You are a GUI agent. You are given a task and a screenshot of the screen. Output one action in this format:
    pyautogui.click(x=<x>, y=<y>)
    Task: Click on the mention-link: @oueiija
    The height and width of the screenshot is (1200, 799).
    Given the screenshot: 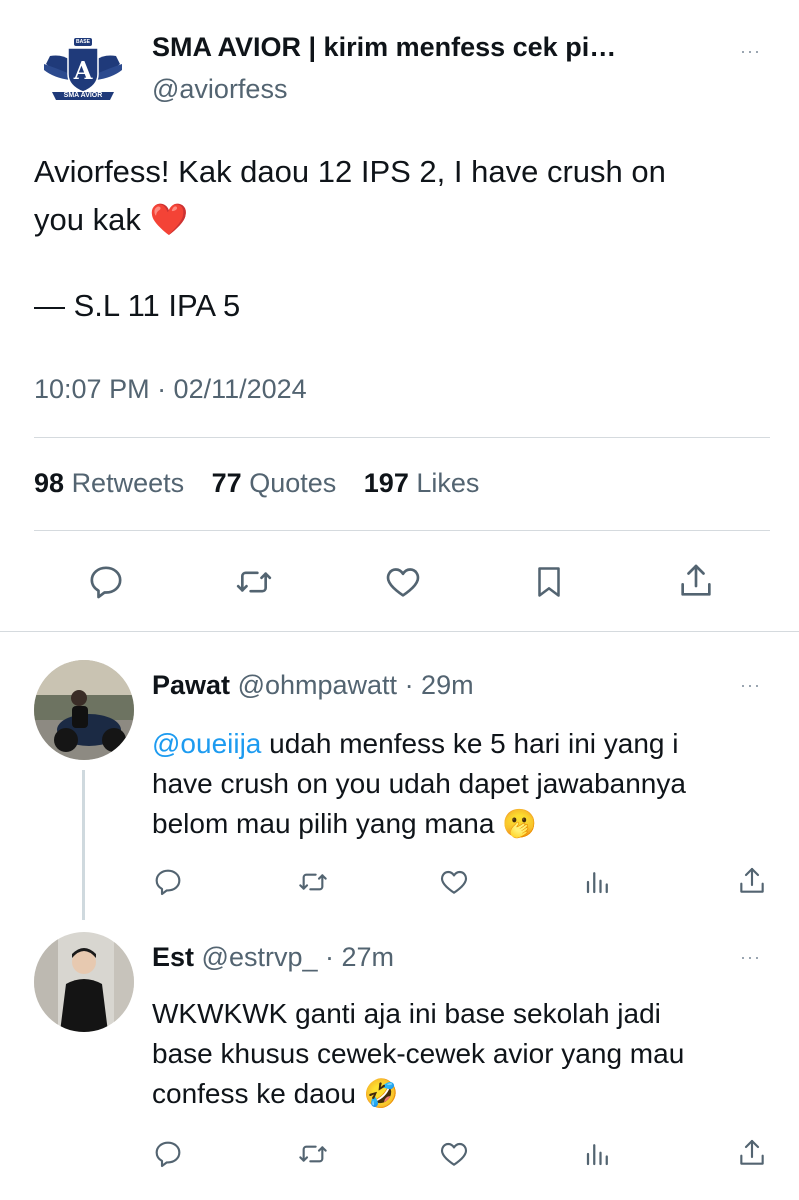 What is the action you would take?
    pyautogui.click(x=206, y=743)
    